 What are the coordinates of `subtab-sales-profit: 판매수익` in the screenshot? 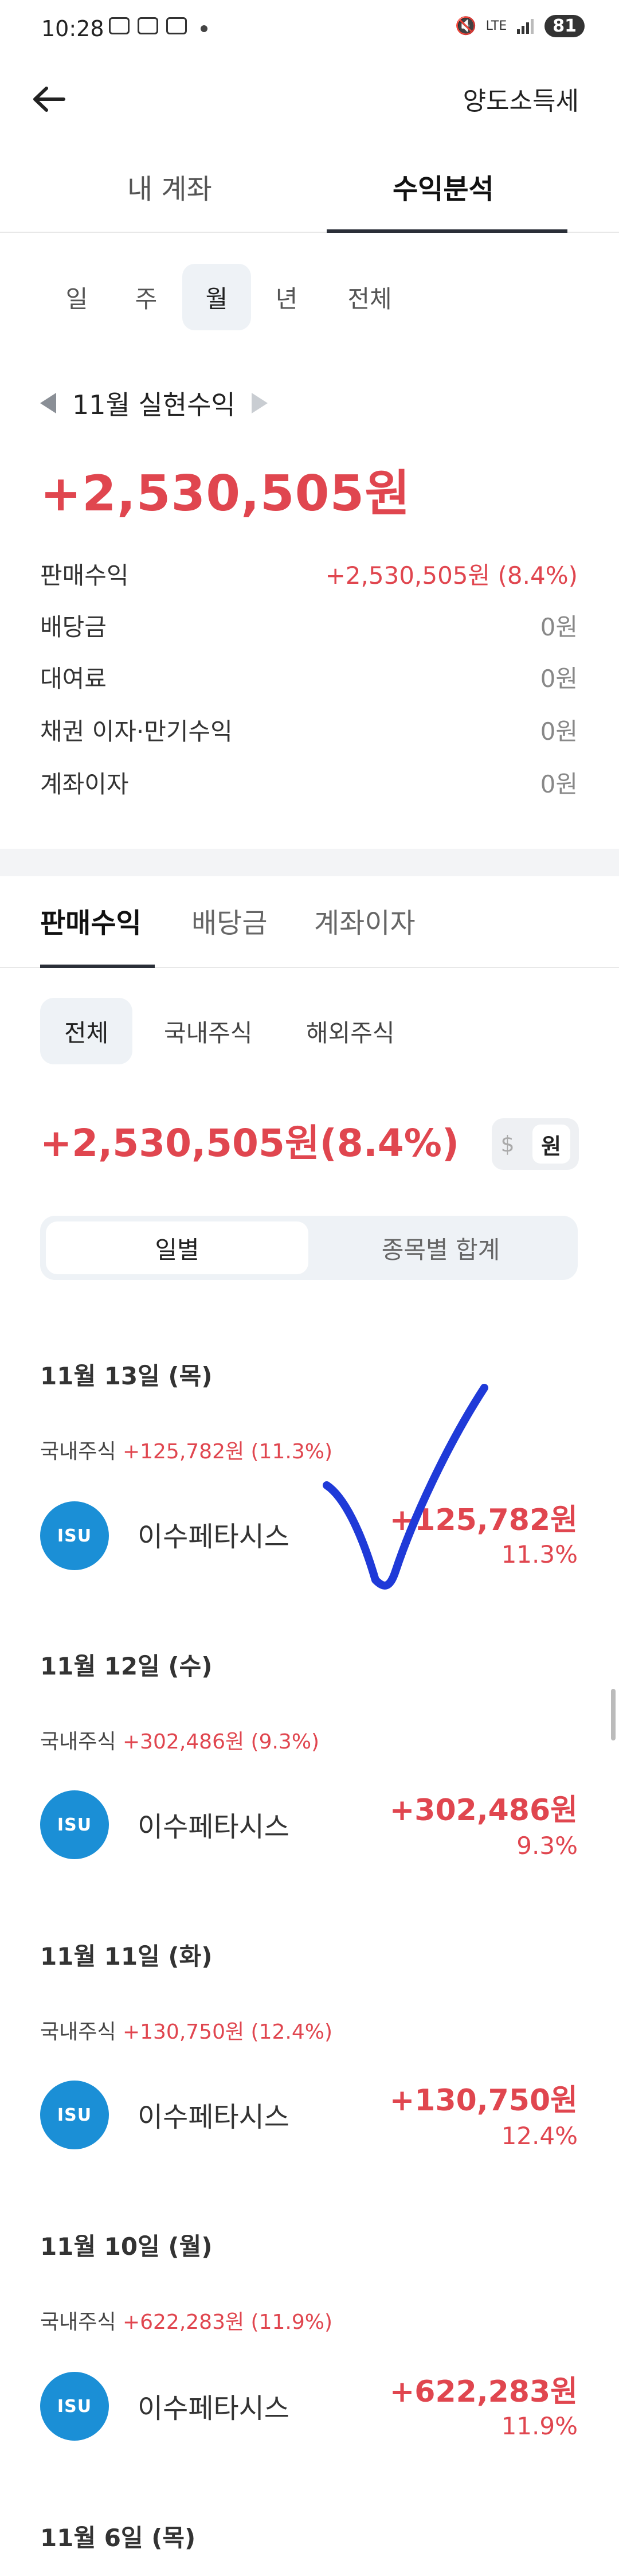 It's located at (91, 920).